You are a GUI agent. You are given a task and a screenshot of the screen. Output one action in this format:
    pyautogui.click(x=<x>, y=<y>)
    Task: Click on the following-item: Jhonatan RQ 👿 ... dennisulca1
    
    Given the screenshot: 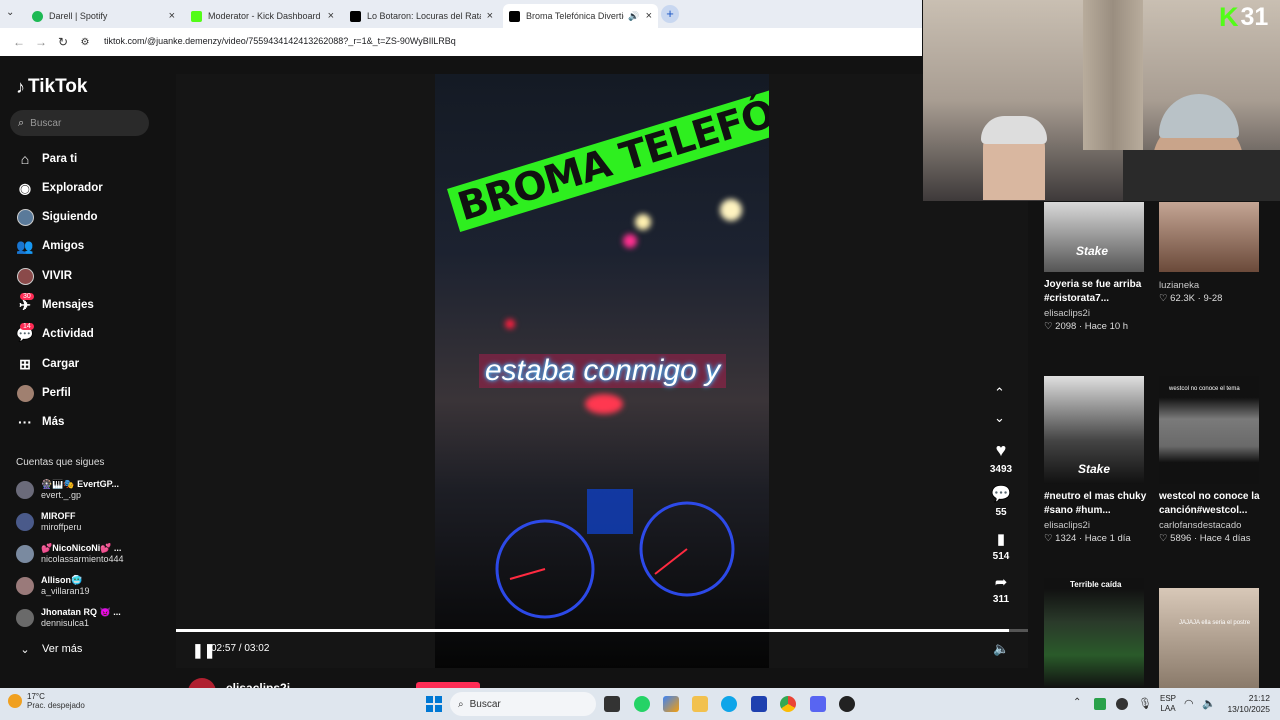 What is the action you would take?
    pyautogui.click(x=68, y=618)
    